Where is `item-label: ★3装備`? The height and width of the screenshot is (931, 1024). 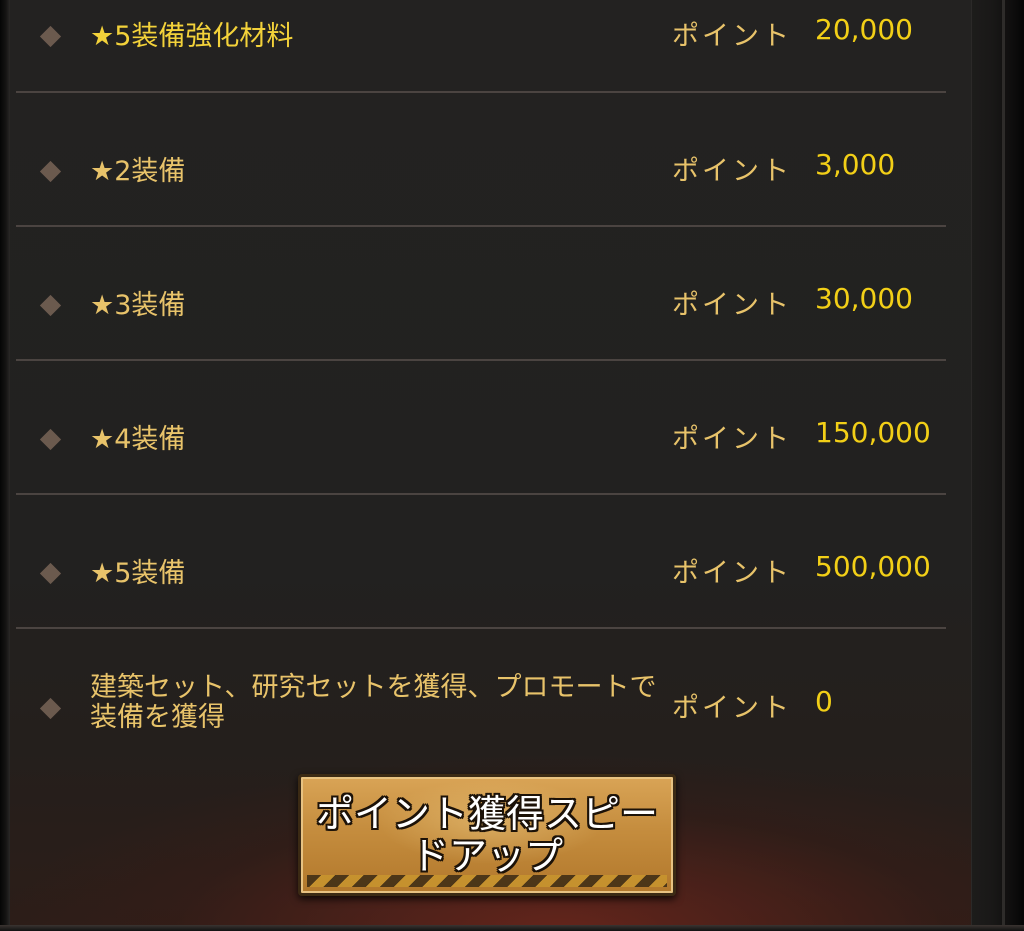 item-label: ★3装備 is located at coordinates (138, 305).